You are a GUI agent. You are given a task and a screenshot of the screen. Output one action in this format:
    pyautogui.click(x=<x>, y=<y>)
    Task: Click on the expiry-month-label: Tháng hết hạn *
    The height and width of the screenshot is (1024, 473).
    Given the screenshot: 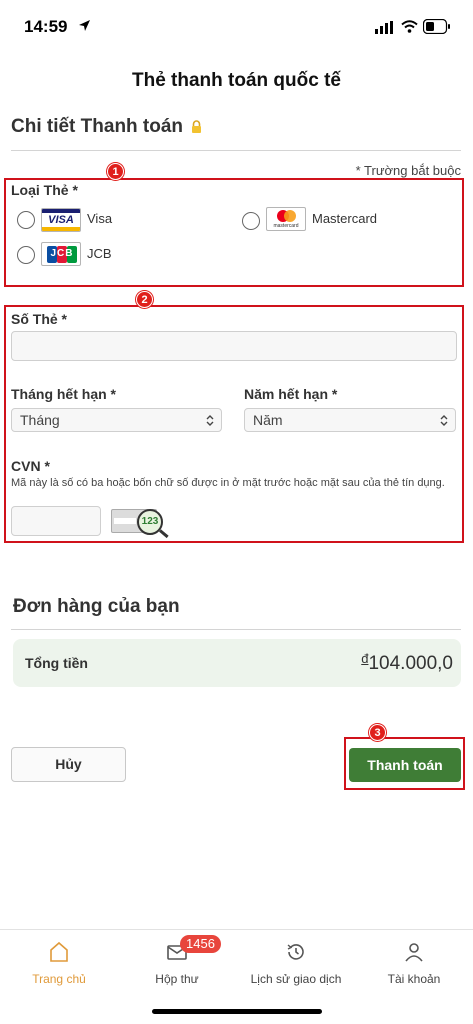 What is the action you would take?
    pyautogui.click(x=63, y=394)
    